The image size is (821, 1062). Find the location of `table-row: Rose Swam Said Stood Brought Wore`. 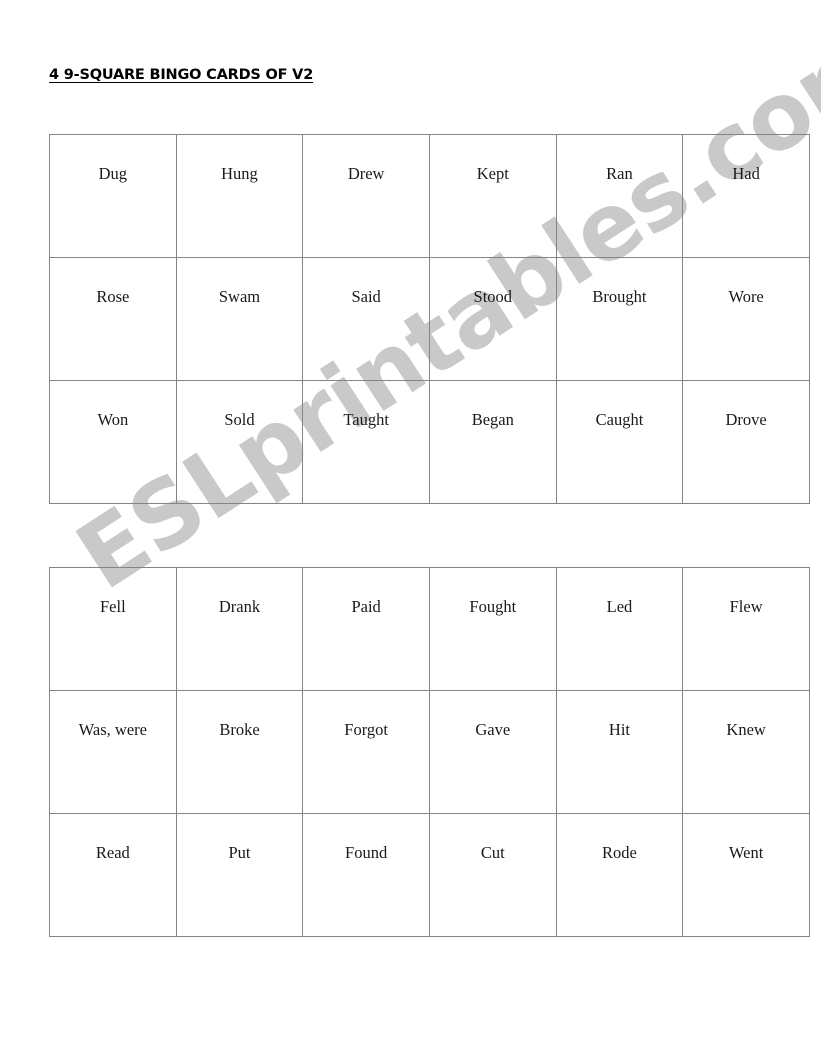

table-row: Rose Swam Said Stood Brought Wore is located at coordinates (429, 319).